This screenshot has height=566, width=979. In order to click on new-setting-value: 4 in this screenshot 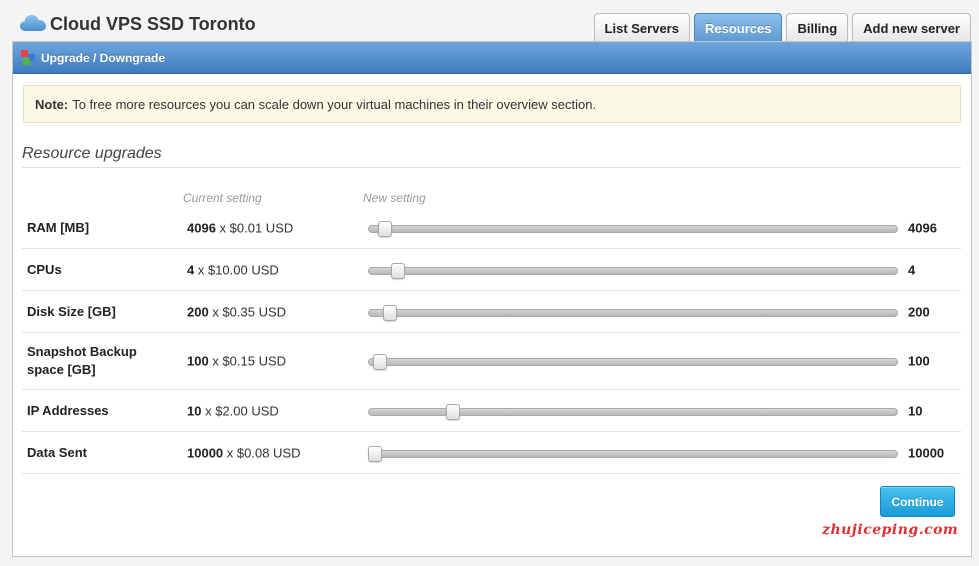, I will do `click(912, 269)`.